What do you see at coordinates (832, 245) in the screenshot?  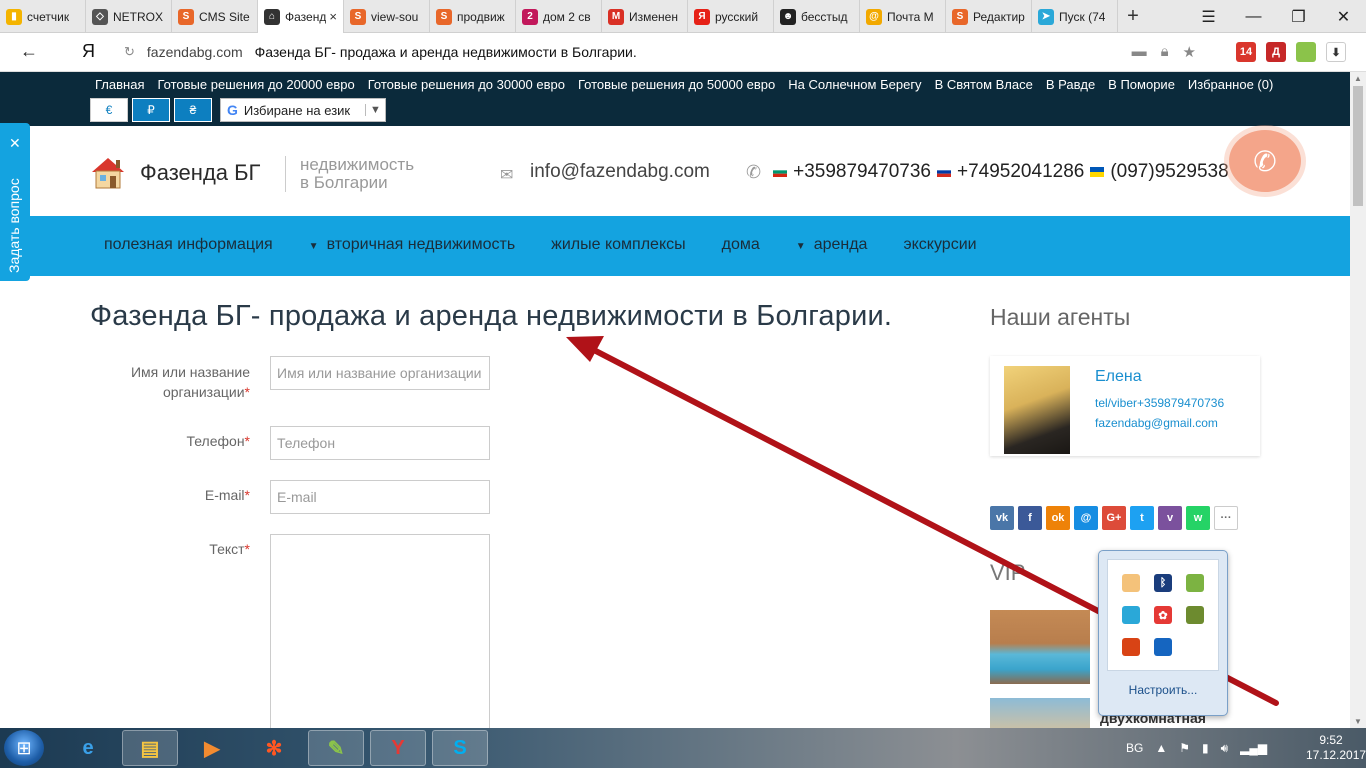 I see `main-nav-item: ▼ аренда` at bounding box center [832, 245].